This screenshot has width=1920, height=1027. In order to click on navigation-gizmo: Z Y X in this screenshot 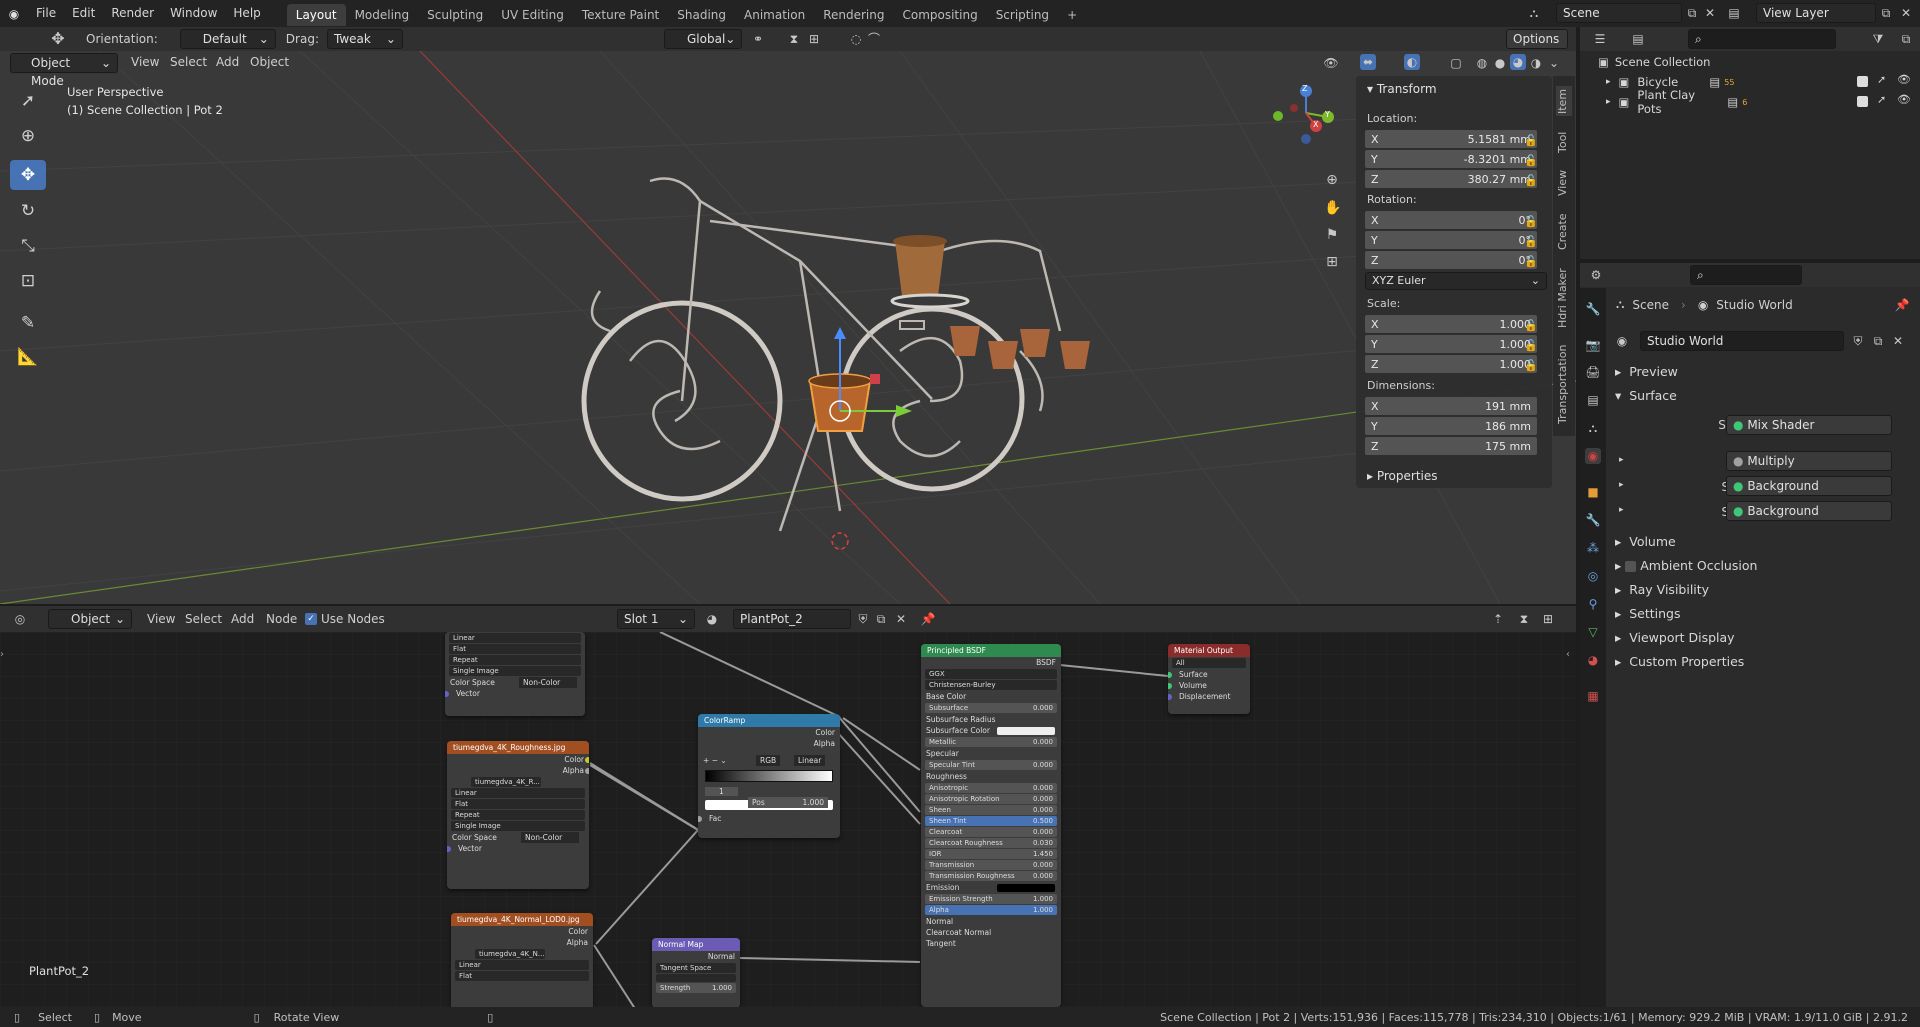, I will do `click(1303, 116)`.